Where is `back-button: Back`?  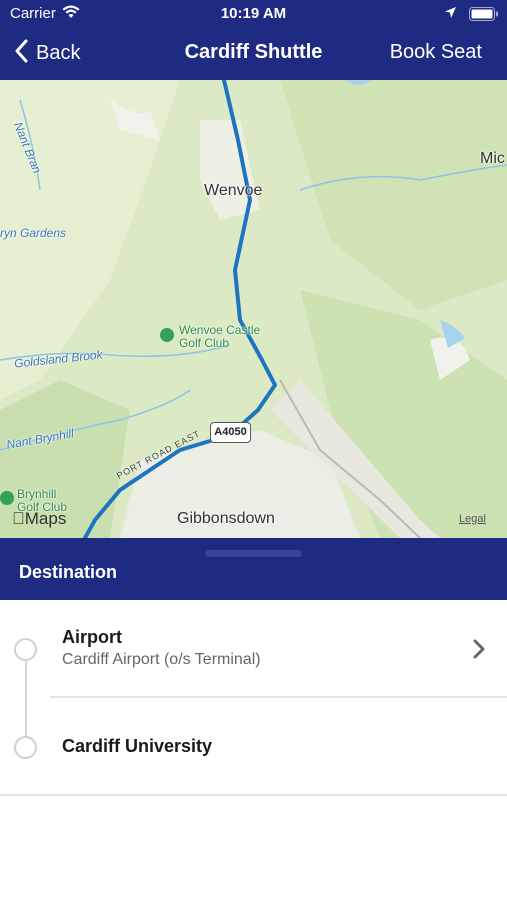
back-button: Back is located at coordinates (47, 53).